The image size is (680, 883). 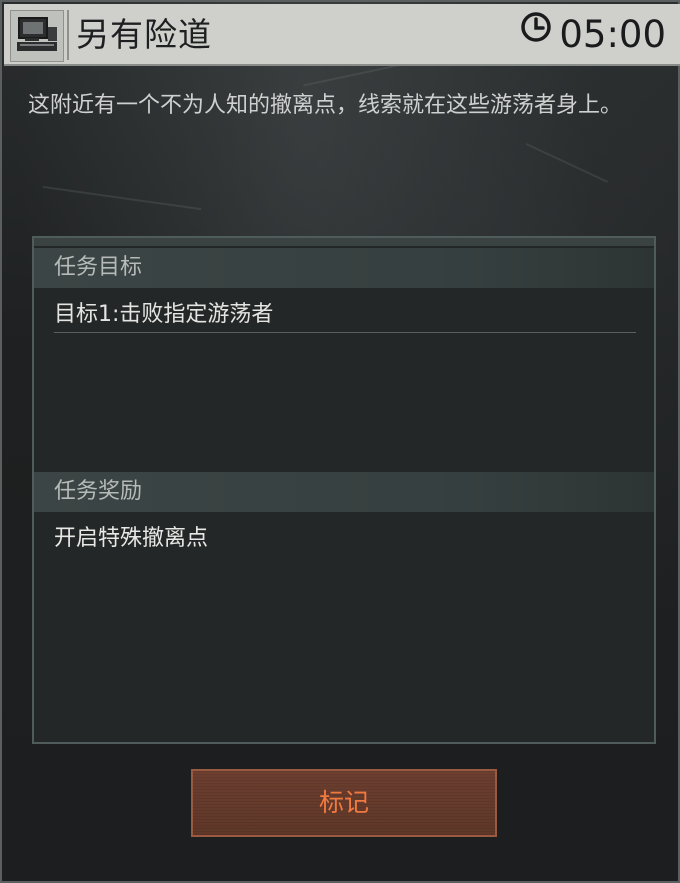 I want to click on countdown-timer: 05:00, so click(x=592, y=34).